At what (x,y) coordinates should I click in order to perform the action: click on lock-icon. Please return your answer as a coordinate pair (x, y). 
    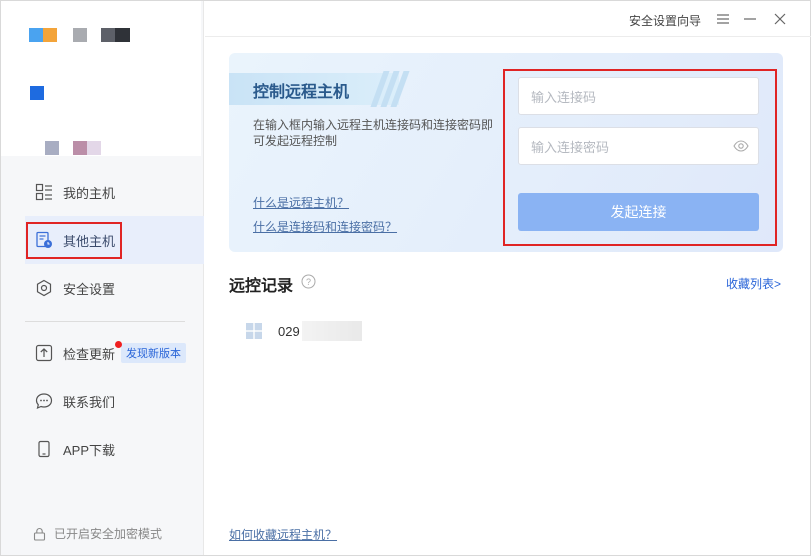
    Looking at the image, I should click on (39, 534).